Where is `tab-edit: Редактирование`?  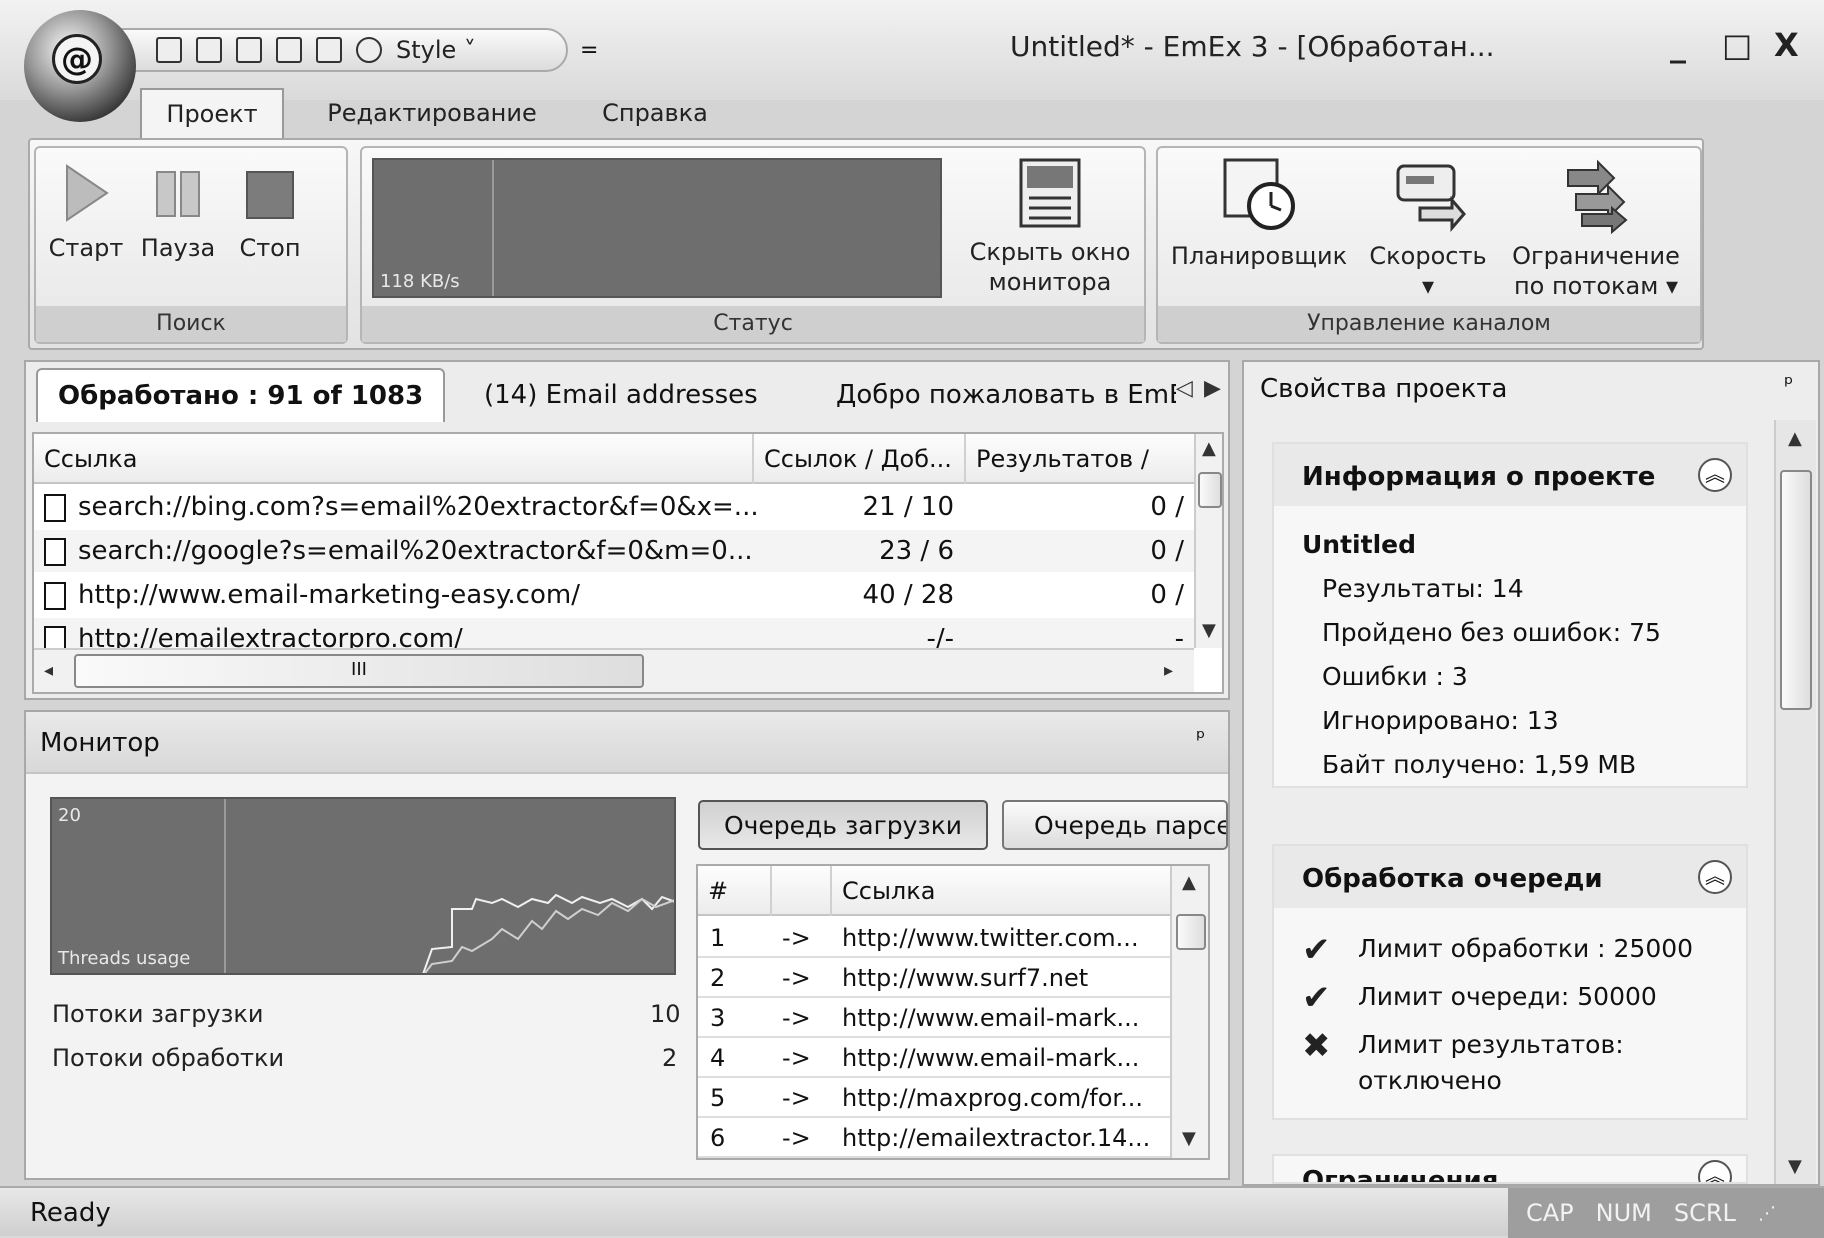
tab-edit: Редактирование is located at coordinates (432, 113).